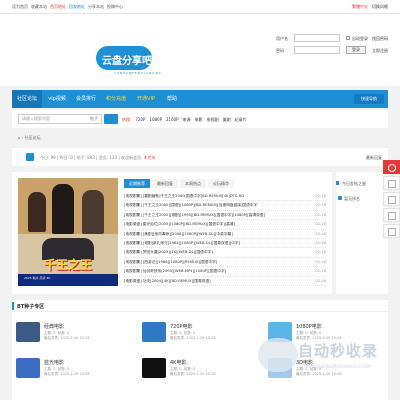  I want to click on forum-card: 经典电影 主题: 0, 帖数: 0 最后发表: 2025-1-29 15:28, so click(72, 333).